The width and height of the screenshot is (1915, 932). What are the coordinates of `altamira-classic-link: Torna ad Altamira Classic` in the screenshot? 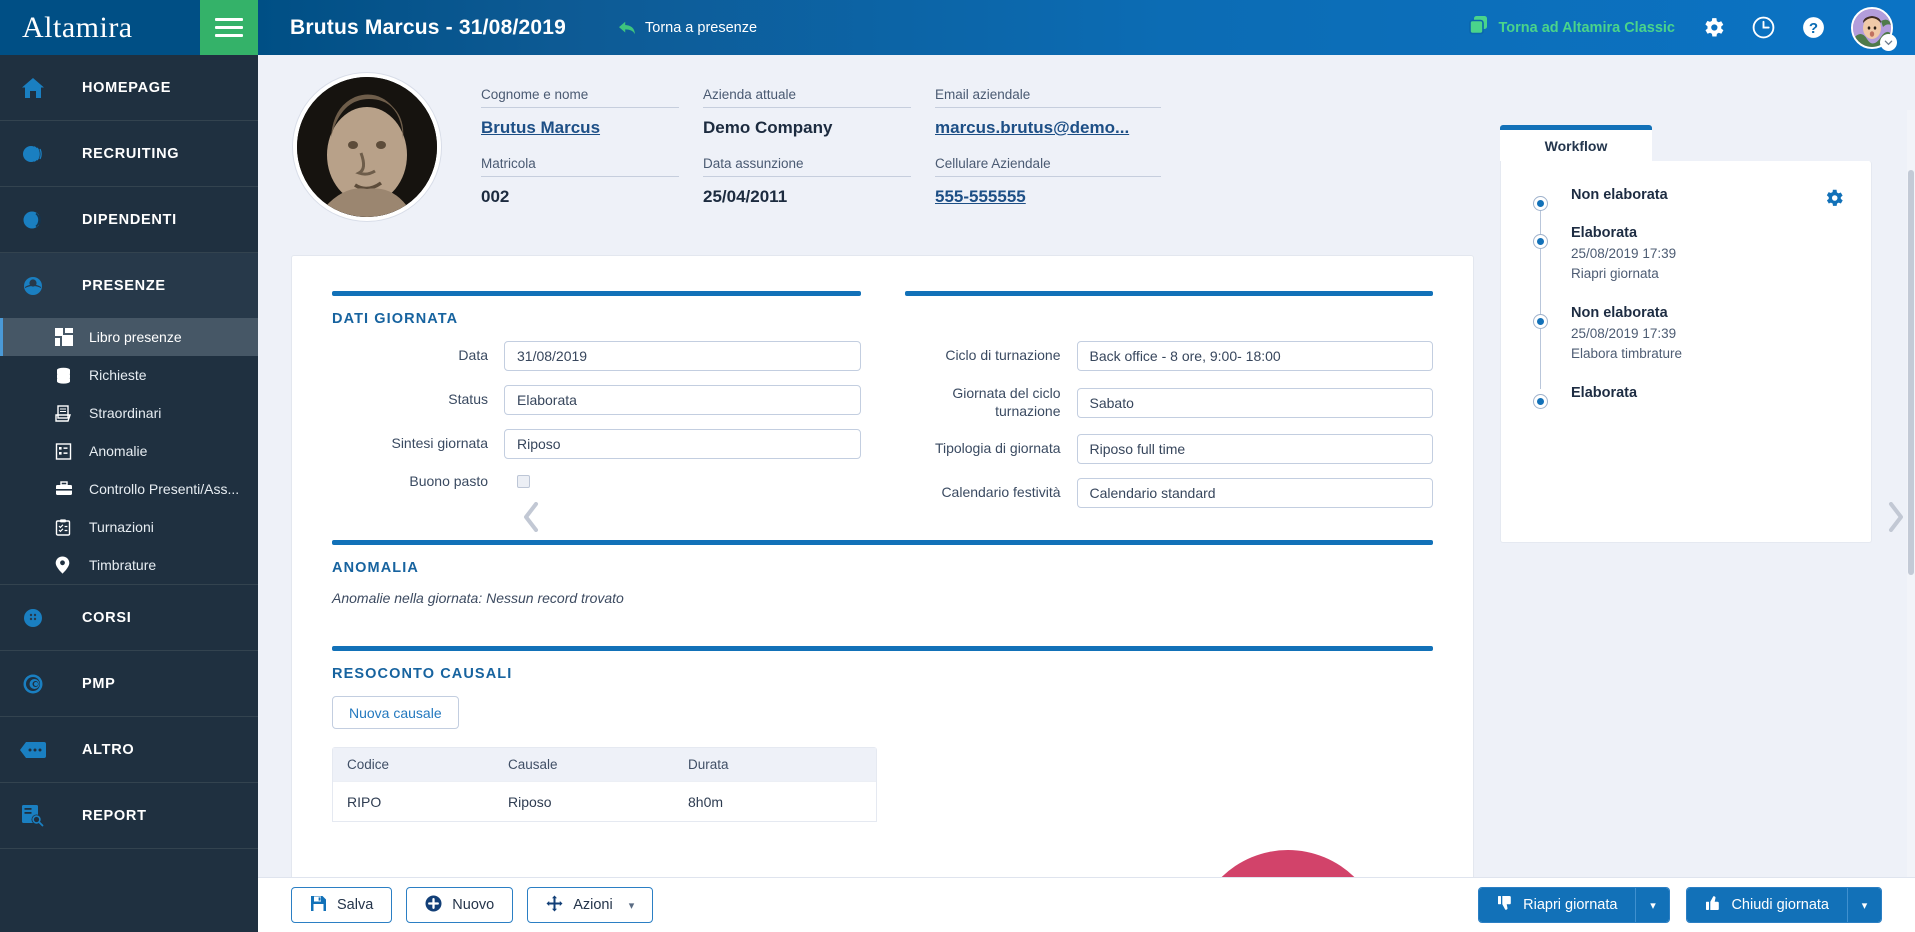 It's located at (1571, 27).